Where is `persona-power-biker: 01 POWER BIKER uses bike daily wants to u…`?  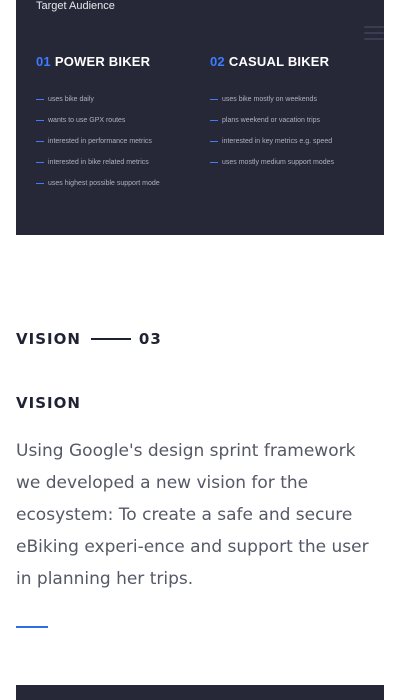
persona-power-biker: 01 POWER BIKER uses bike daily wants to u… is located at coordinates (118, 127).